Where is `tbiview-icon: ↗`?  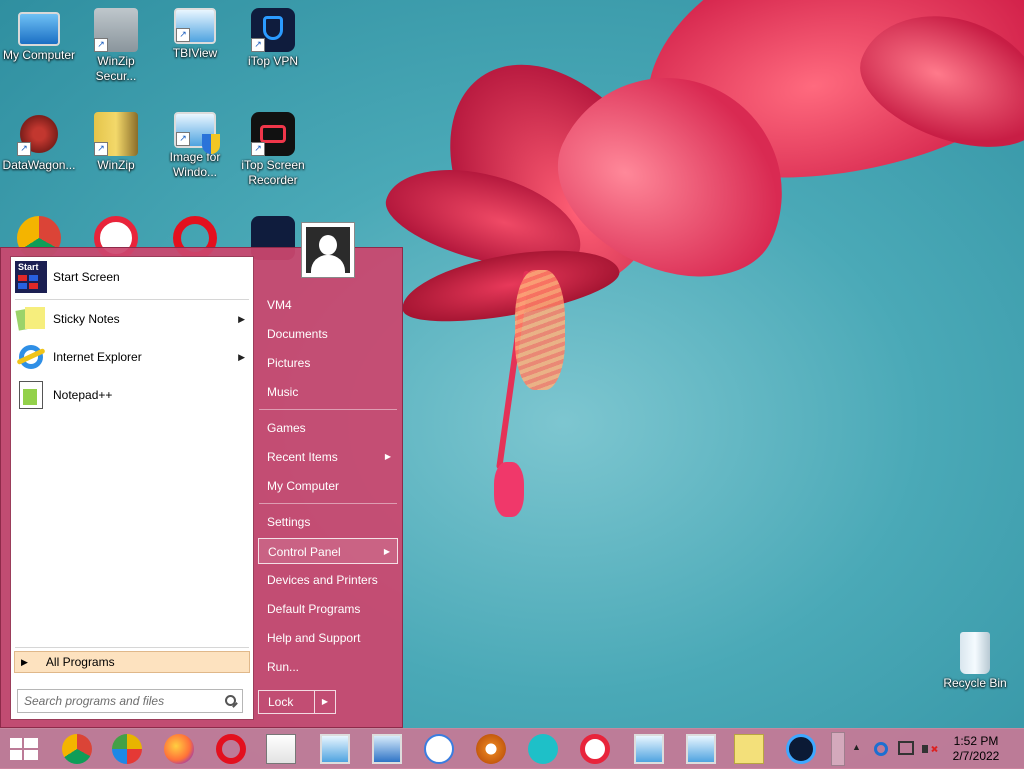 tbiview-icon: ↗ is located at coordinates (195, 26).